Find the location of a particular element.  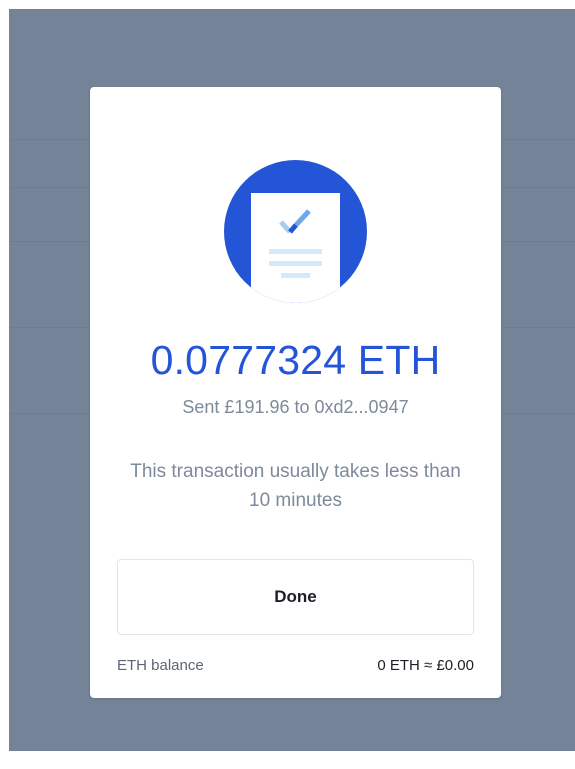

balance-value: 0 ETH ≈ £0.00 is located at coordinates (425, 665).